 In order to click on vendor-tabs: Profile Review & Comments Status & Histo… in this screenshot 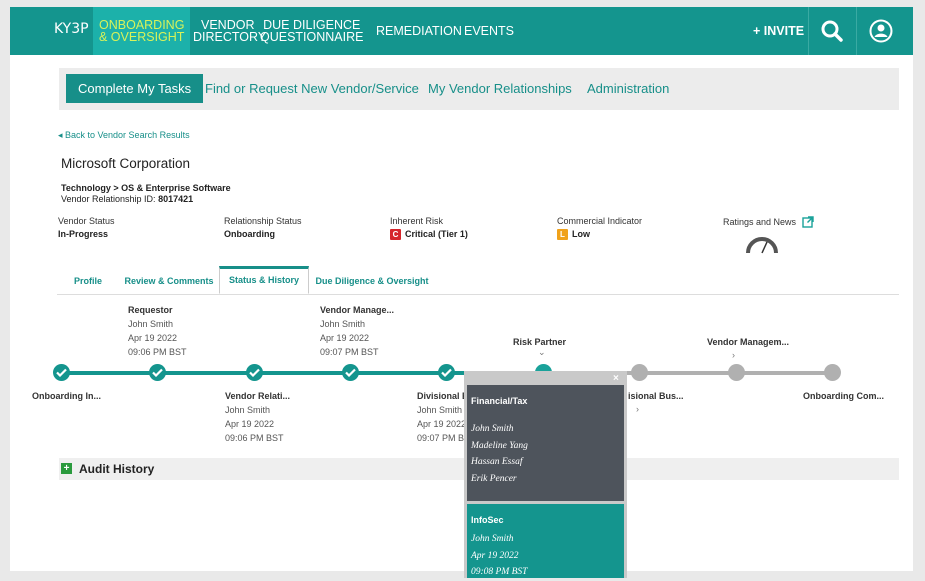, I will do `click(478, 280)`.